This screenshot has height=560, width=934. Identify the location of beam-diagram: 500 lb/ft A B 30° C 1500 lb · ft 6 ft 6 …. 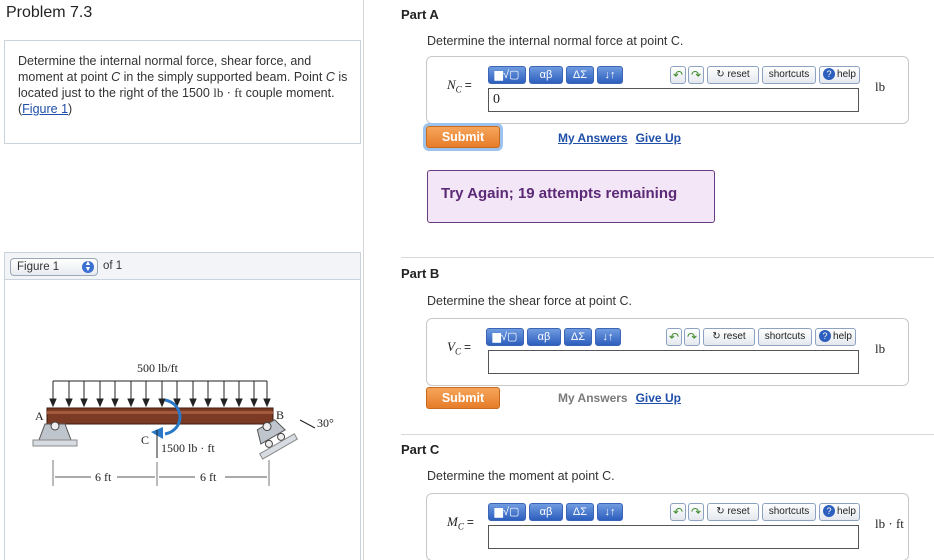
(183, 423).